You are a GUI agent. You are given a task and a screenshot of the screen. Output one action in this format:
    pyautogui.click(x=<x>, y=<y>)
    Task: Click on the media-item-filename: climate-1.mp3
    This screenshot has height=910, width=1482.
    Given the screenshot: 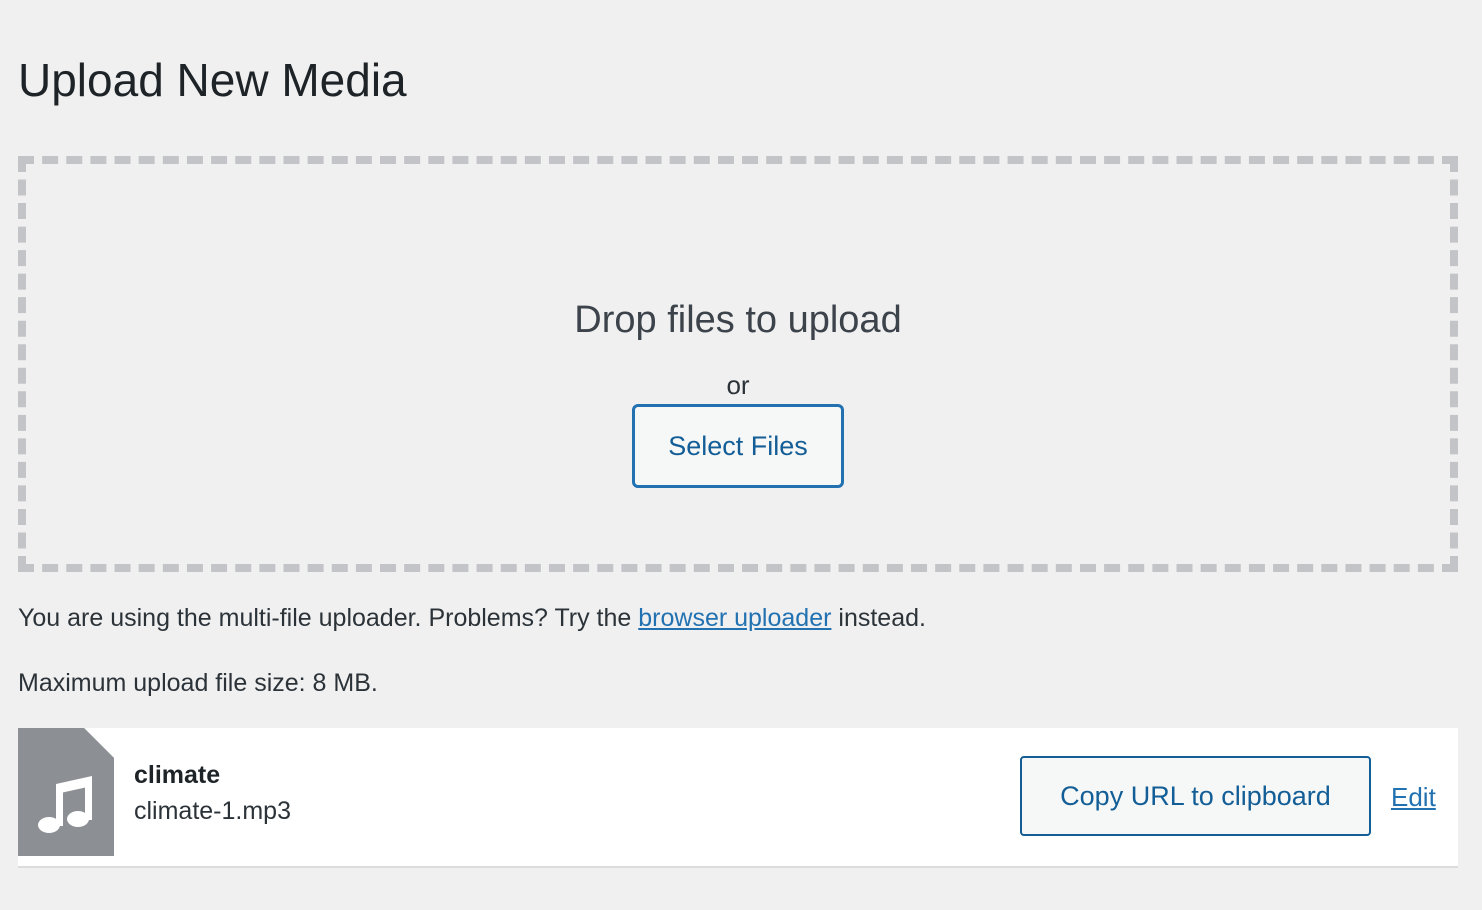 What is the action you would take?
    pyautogui.click(x=212, y=811)
    